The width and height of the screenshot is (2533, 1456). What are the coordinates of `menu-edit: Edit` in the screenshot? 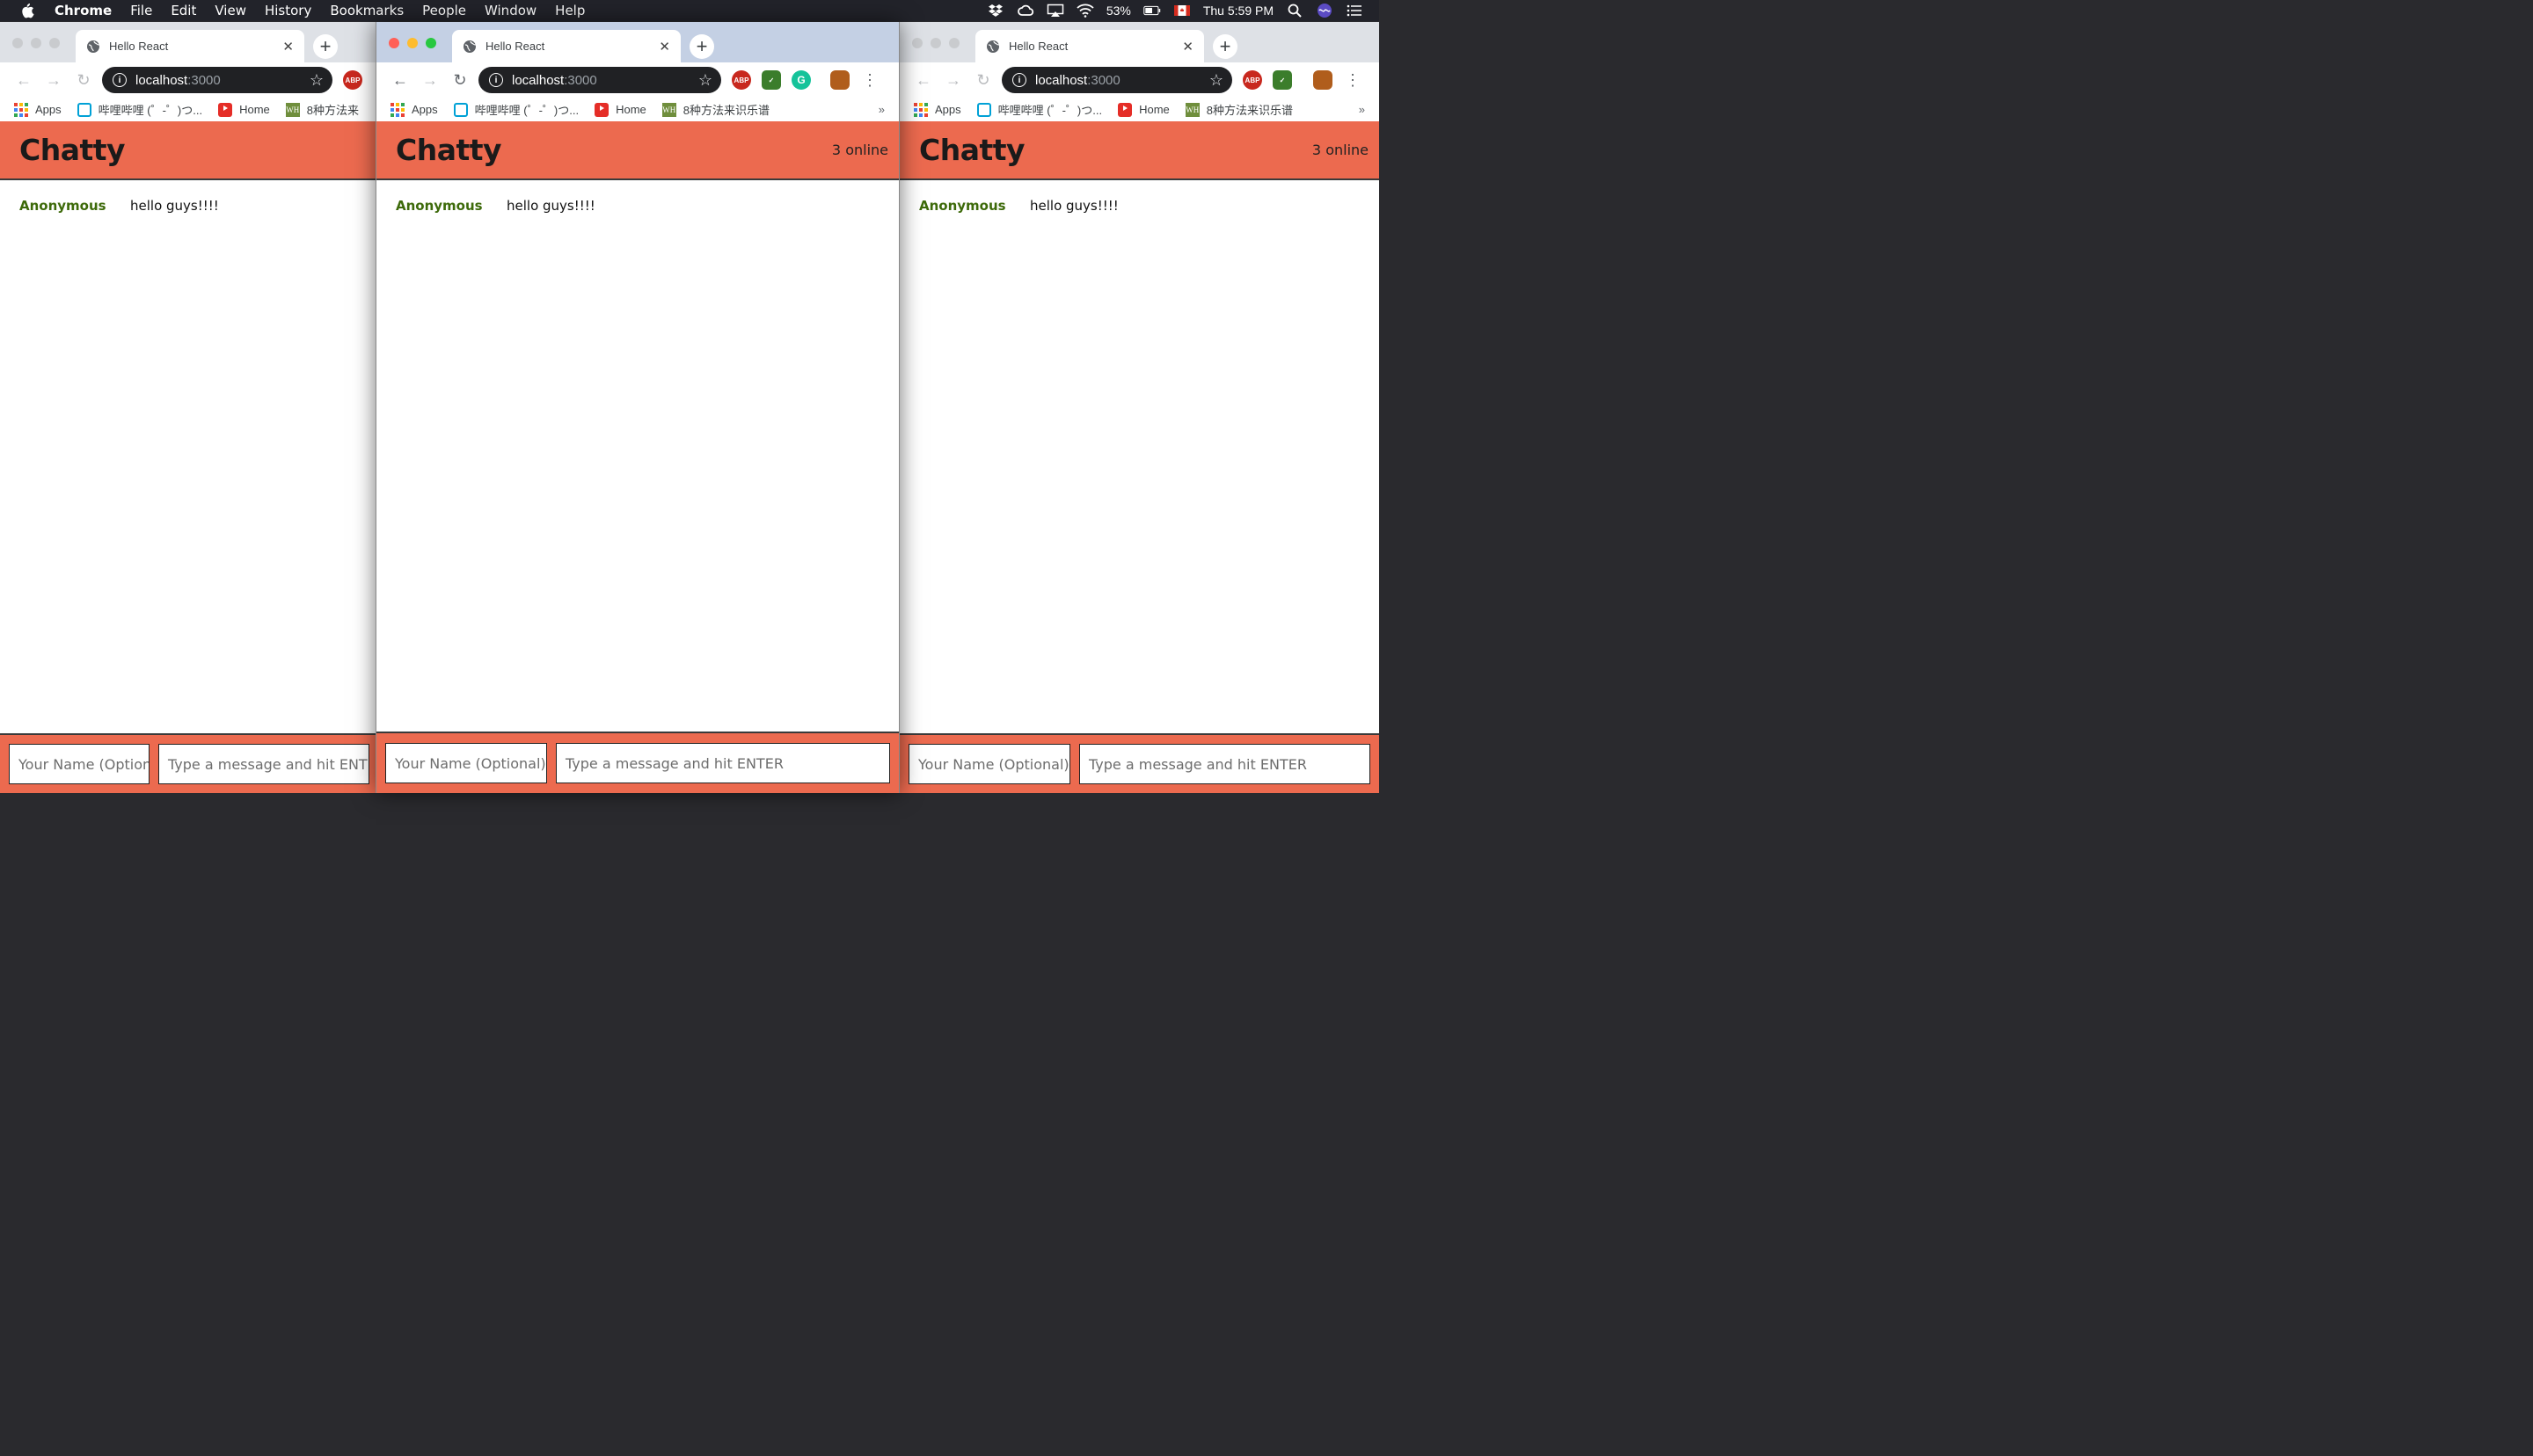 It's located at (184, 10).